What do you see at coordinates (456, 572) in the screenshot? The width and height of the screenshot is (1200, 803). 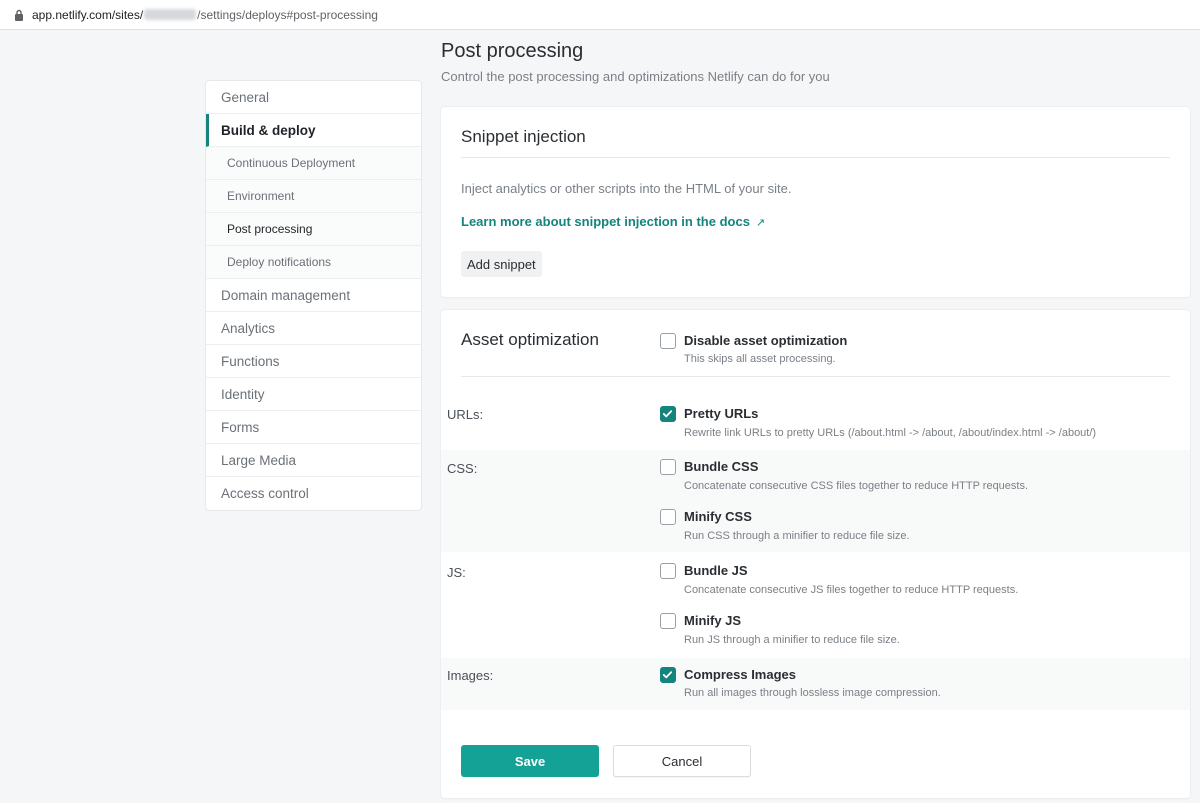 I see `js-row-label: JS:` at bounding box center [456, 572].